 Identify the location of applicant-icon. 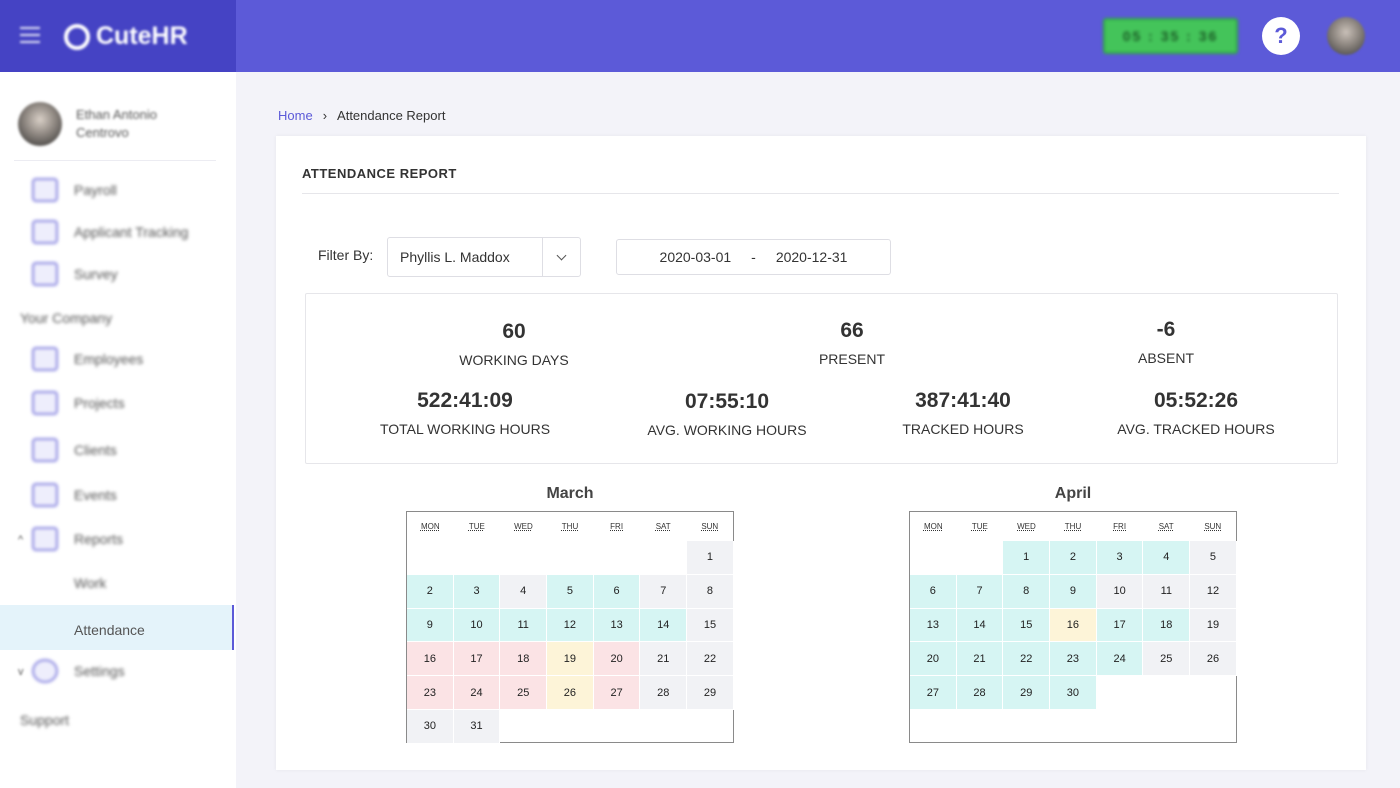
(45, 232).